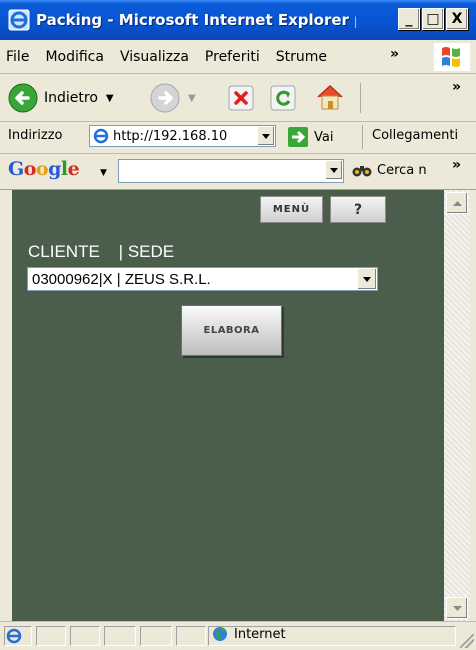  I want to click on scroll-down-button, so click(457, 608).